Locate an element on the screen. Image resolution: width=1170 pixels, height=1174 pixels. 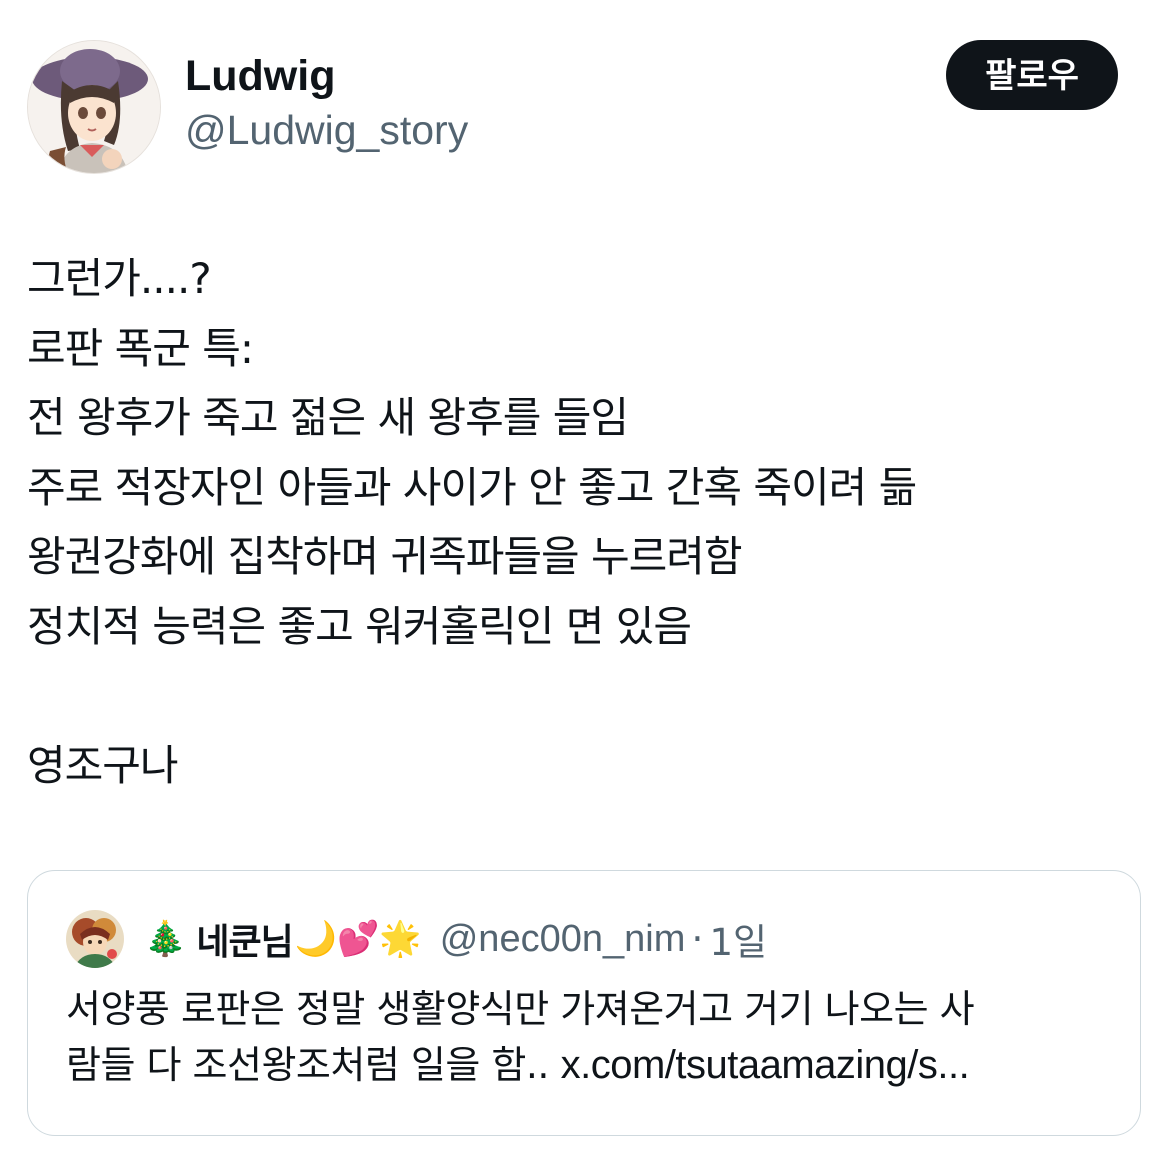
quoted-avatar-illustration is located at coordinates (95, 939).